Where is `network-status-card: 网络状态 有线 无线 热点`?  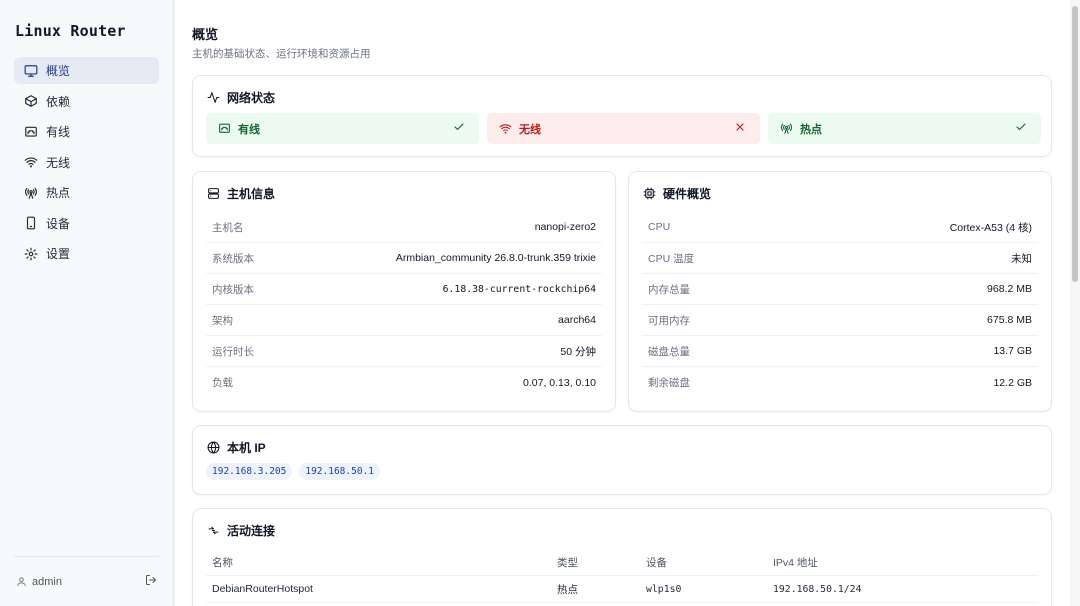
network-status-card: 网络状态 有线 无线 热点 is located at coordinates (622, 116).